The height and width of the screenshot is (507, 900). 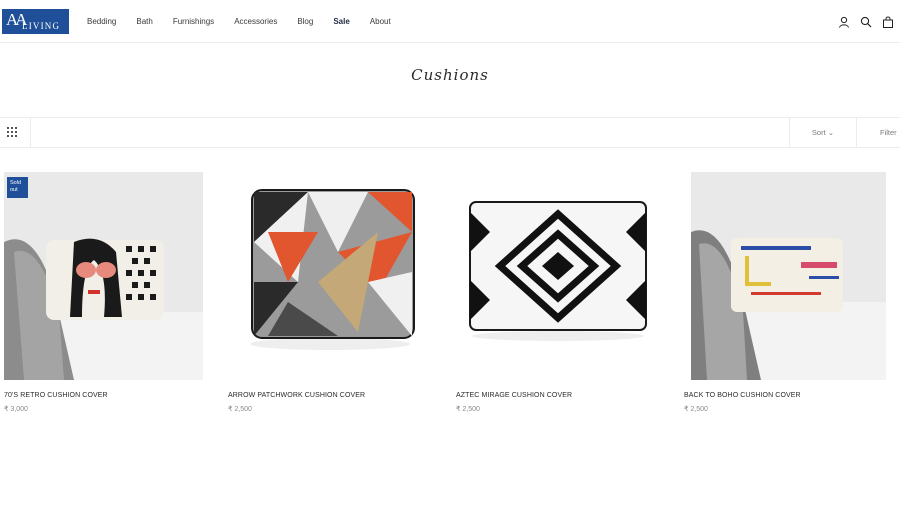 I want to click on sort-dropdown: Sort ⌄, so click(x=823, y=132).